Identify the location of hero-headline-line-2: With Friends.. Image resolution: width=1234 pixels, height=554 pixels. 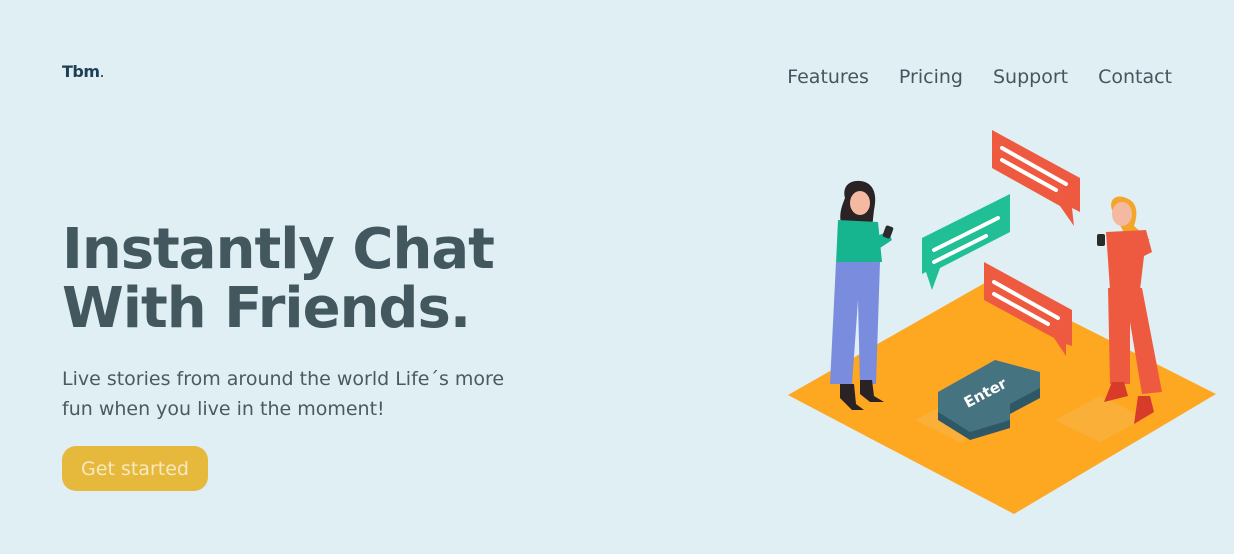
(266, 308).